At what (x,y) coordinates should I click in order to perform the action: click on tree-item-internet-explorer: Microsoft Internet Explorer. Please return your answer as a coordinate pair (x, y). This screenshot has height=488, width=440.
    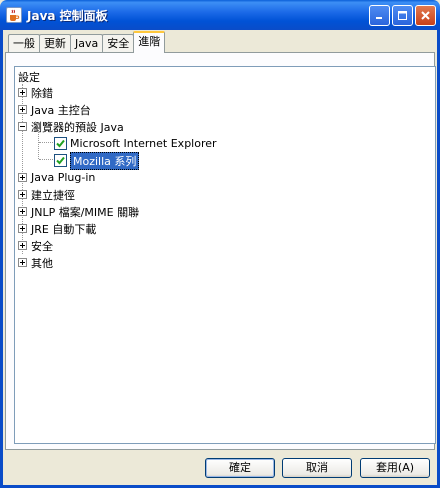
    Looking at the image, I should click on (135, 143).